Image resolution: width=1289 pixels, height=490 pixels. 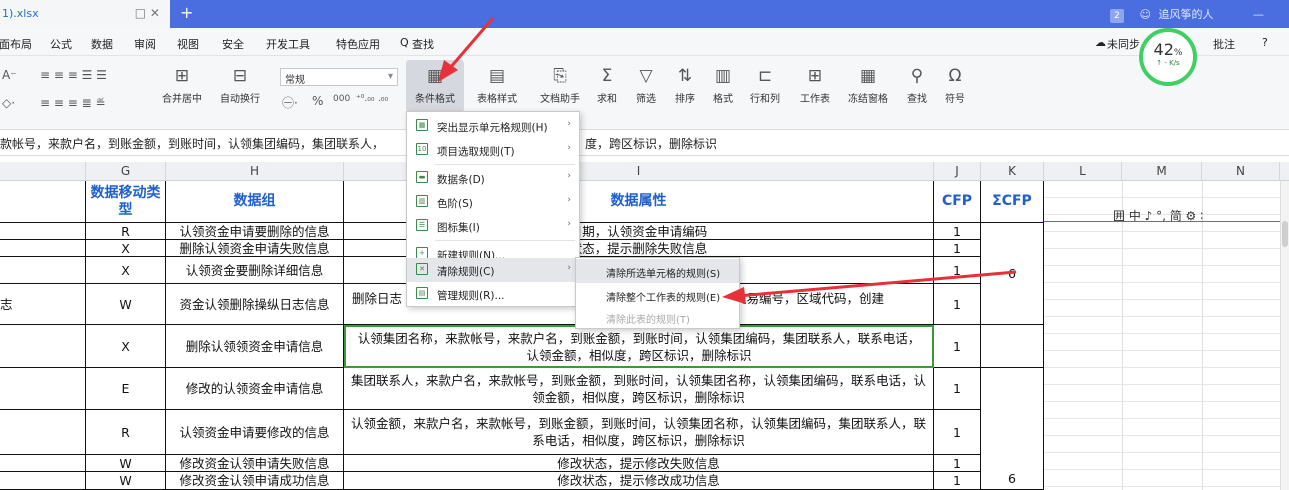 What do you see at coordinates (734, 295) in the screenshot?
I see `arrowhead-clear-sheet` at bounding box center [734, 295].